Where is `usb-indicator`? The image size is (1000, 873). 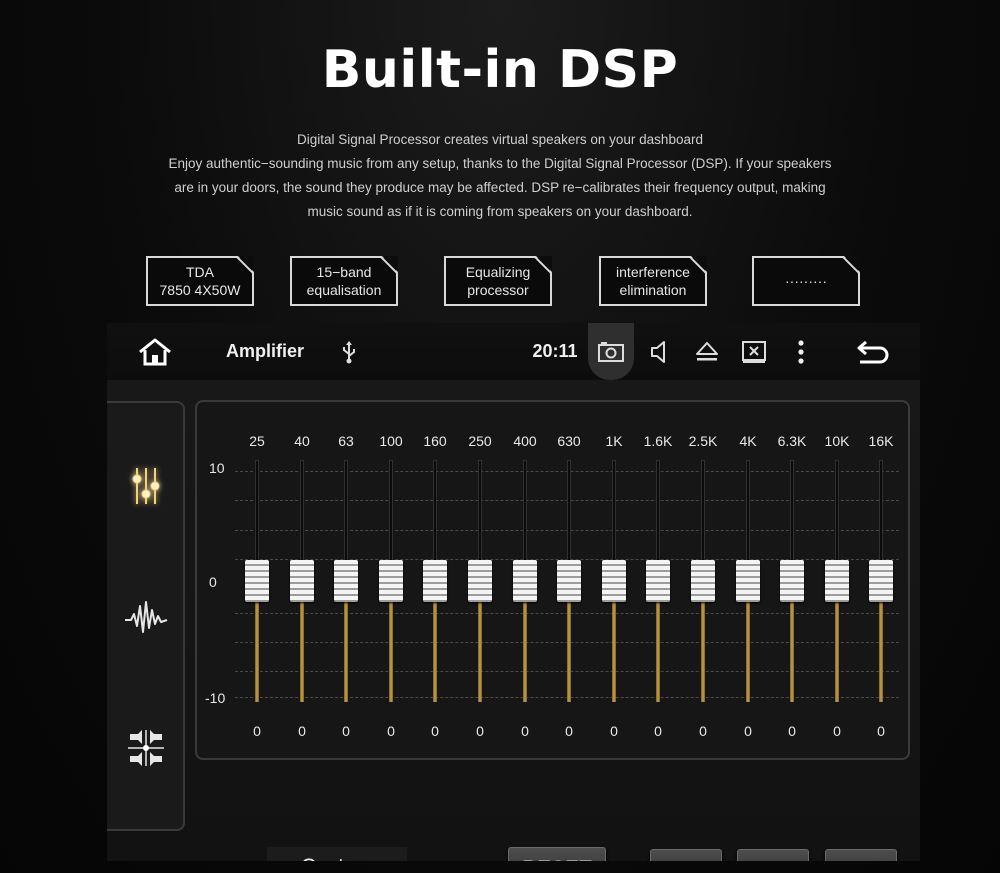 usb-indicator is located at coordinates (349, 351).